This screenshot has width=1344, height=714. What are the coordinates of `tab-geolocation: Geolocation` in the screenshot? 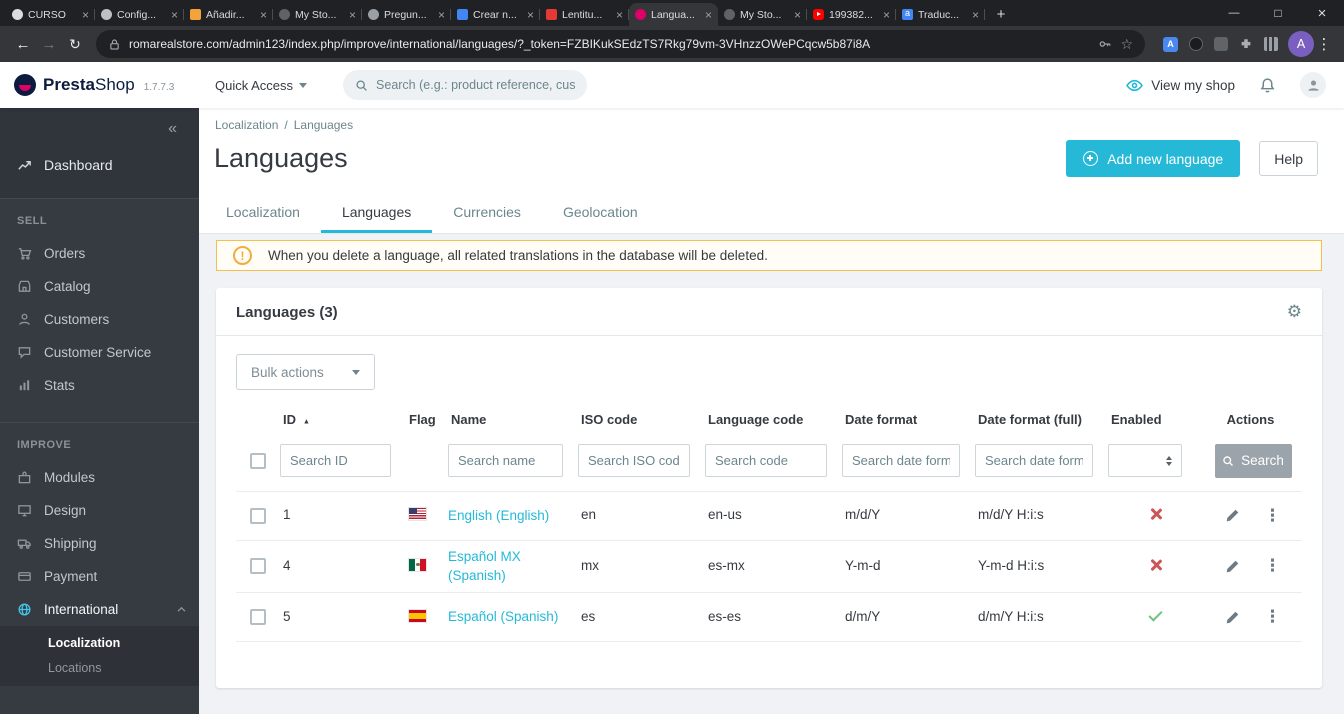 It's located at (600, 212).